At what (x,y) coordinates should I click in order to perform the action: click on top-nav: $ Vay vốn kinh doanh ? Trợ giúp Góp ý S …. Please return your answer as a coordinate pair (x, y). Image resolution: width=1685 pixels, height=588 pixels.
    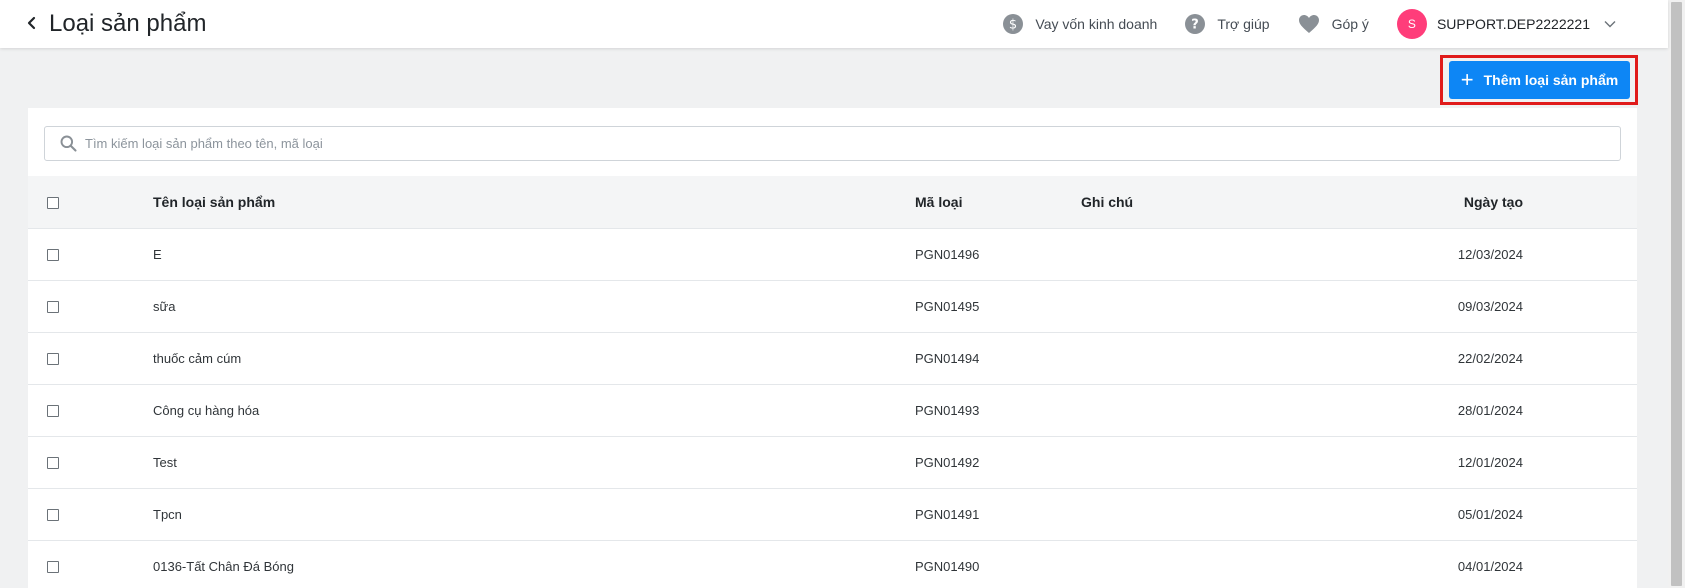
    Looking at the image, I should click on (1295, 24).